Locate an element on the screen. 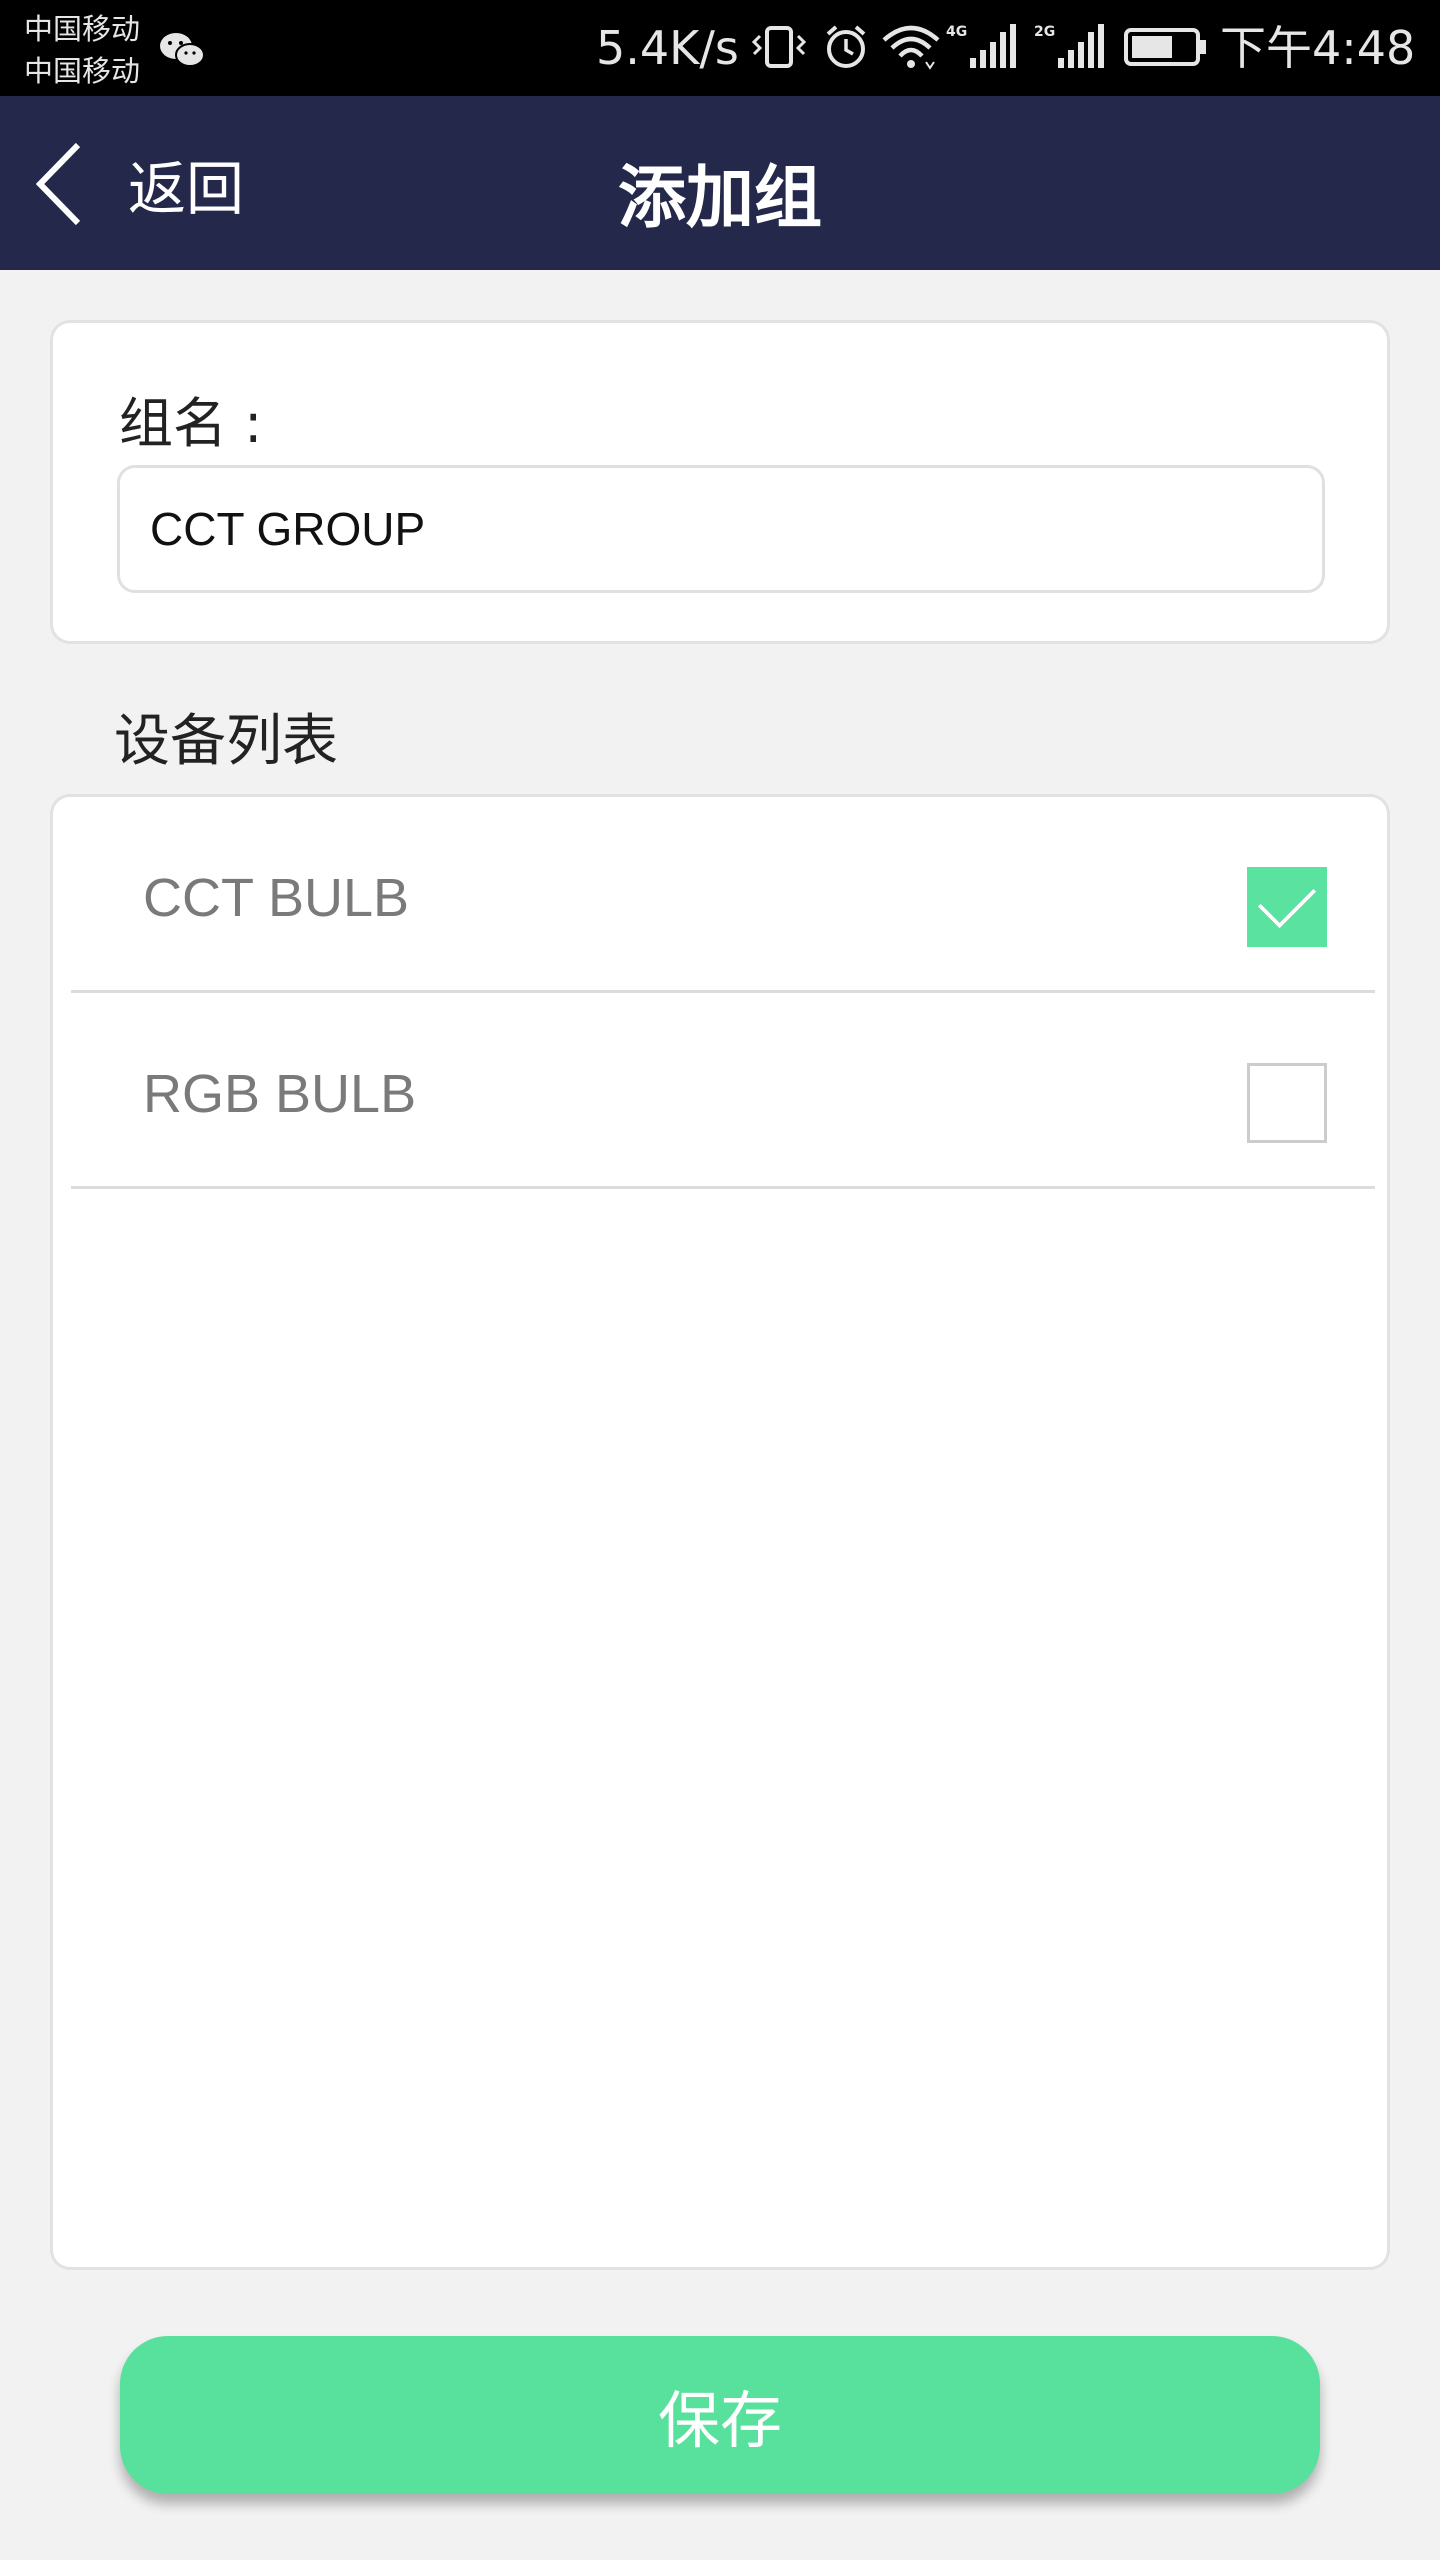 This screenshot has width=1440, height=2560. save-button: 保存 is located at coordinates (720, 2415).